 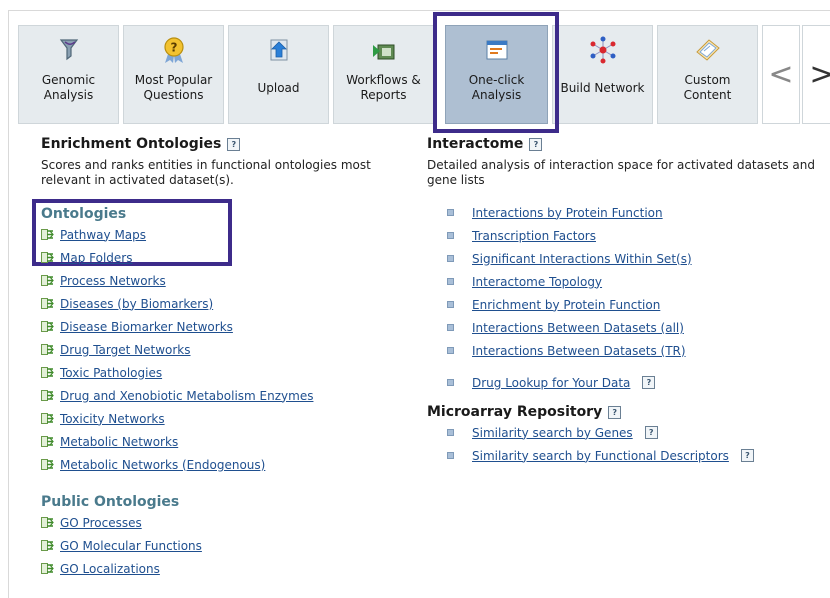 What do you see at coordinates (101, 523) in the screenshot?
I see `public-ontology-link: GO Processes` at bounding box center [101, 523].